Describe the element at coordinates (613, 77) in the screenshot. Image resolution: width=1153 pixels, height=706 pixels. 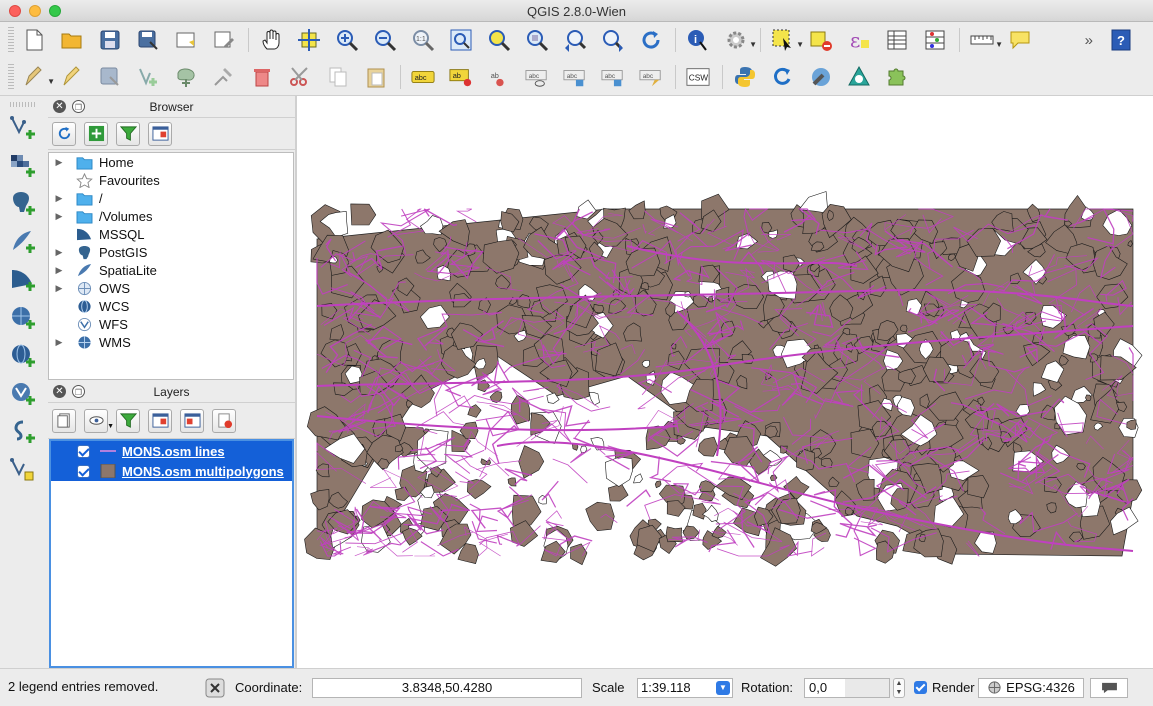
I see `rotate-label-icon: abc` at that location.